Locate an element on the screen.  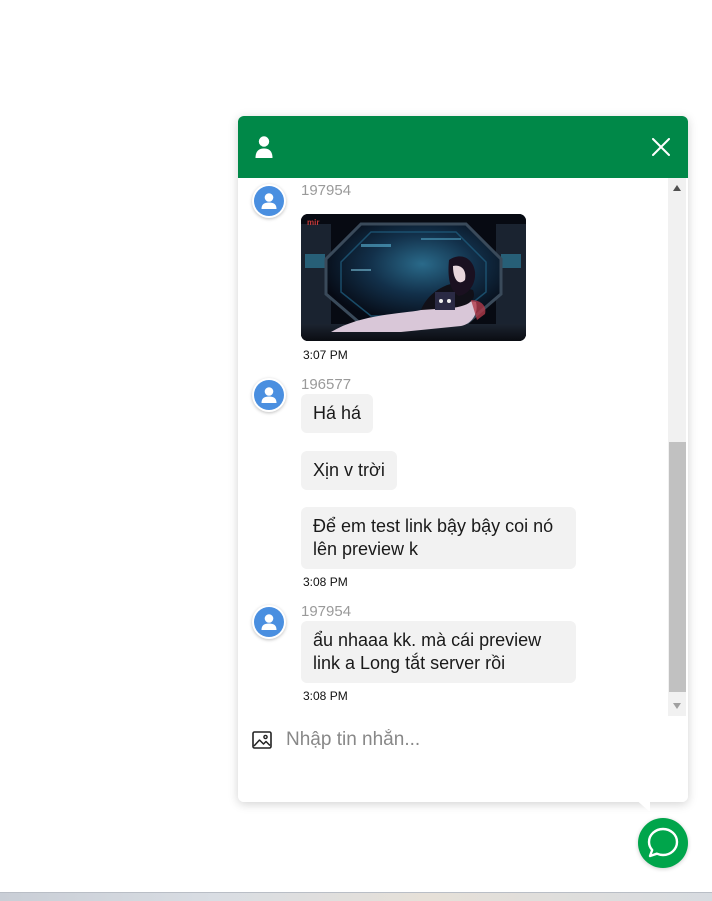
image-icon is located at coordinates (262, 740).